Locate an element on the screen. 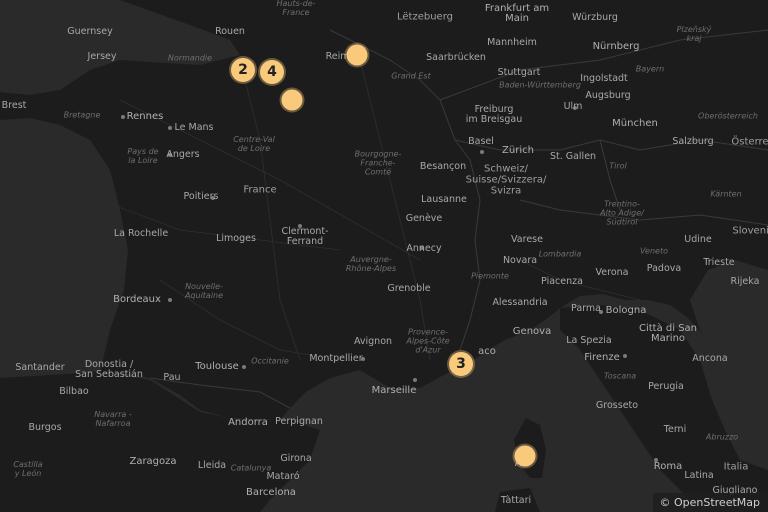 The height and width of the screenshot is (512, 768). label-rouen: Rouen is located at coordinates (230, 31).